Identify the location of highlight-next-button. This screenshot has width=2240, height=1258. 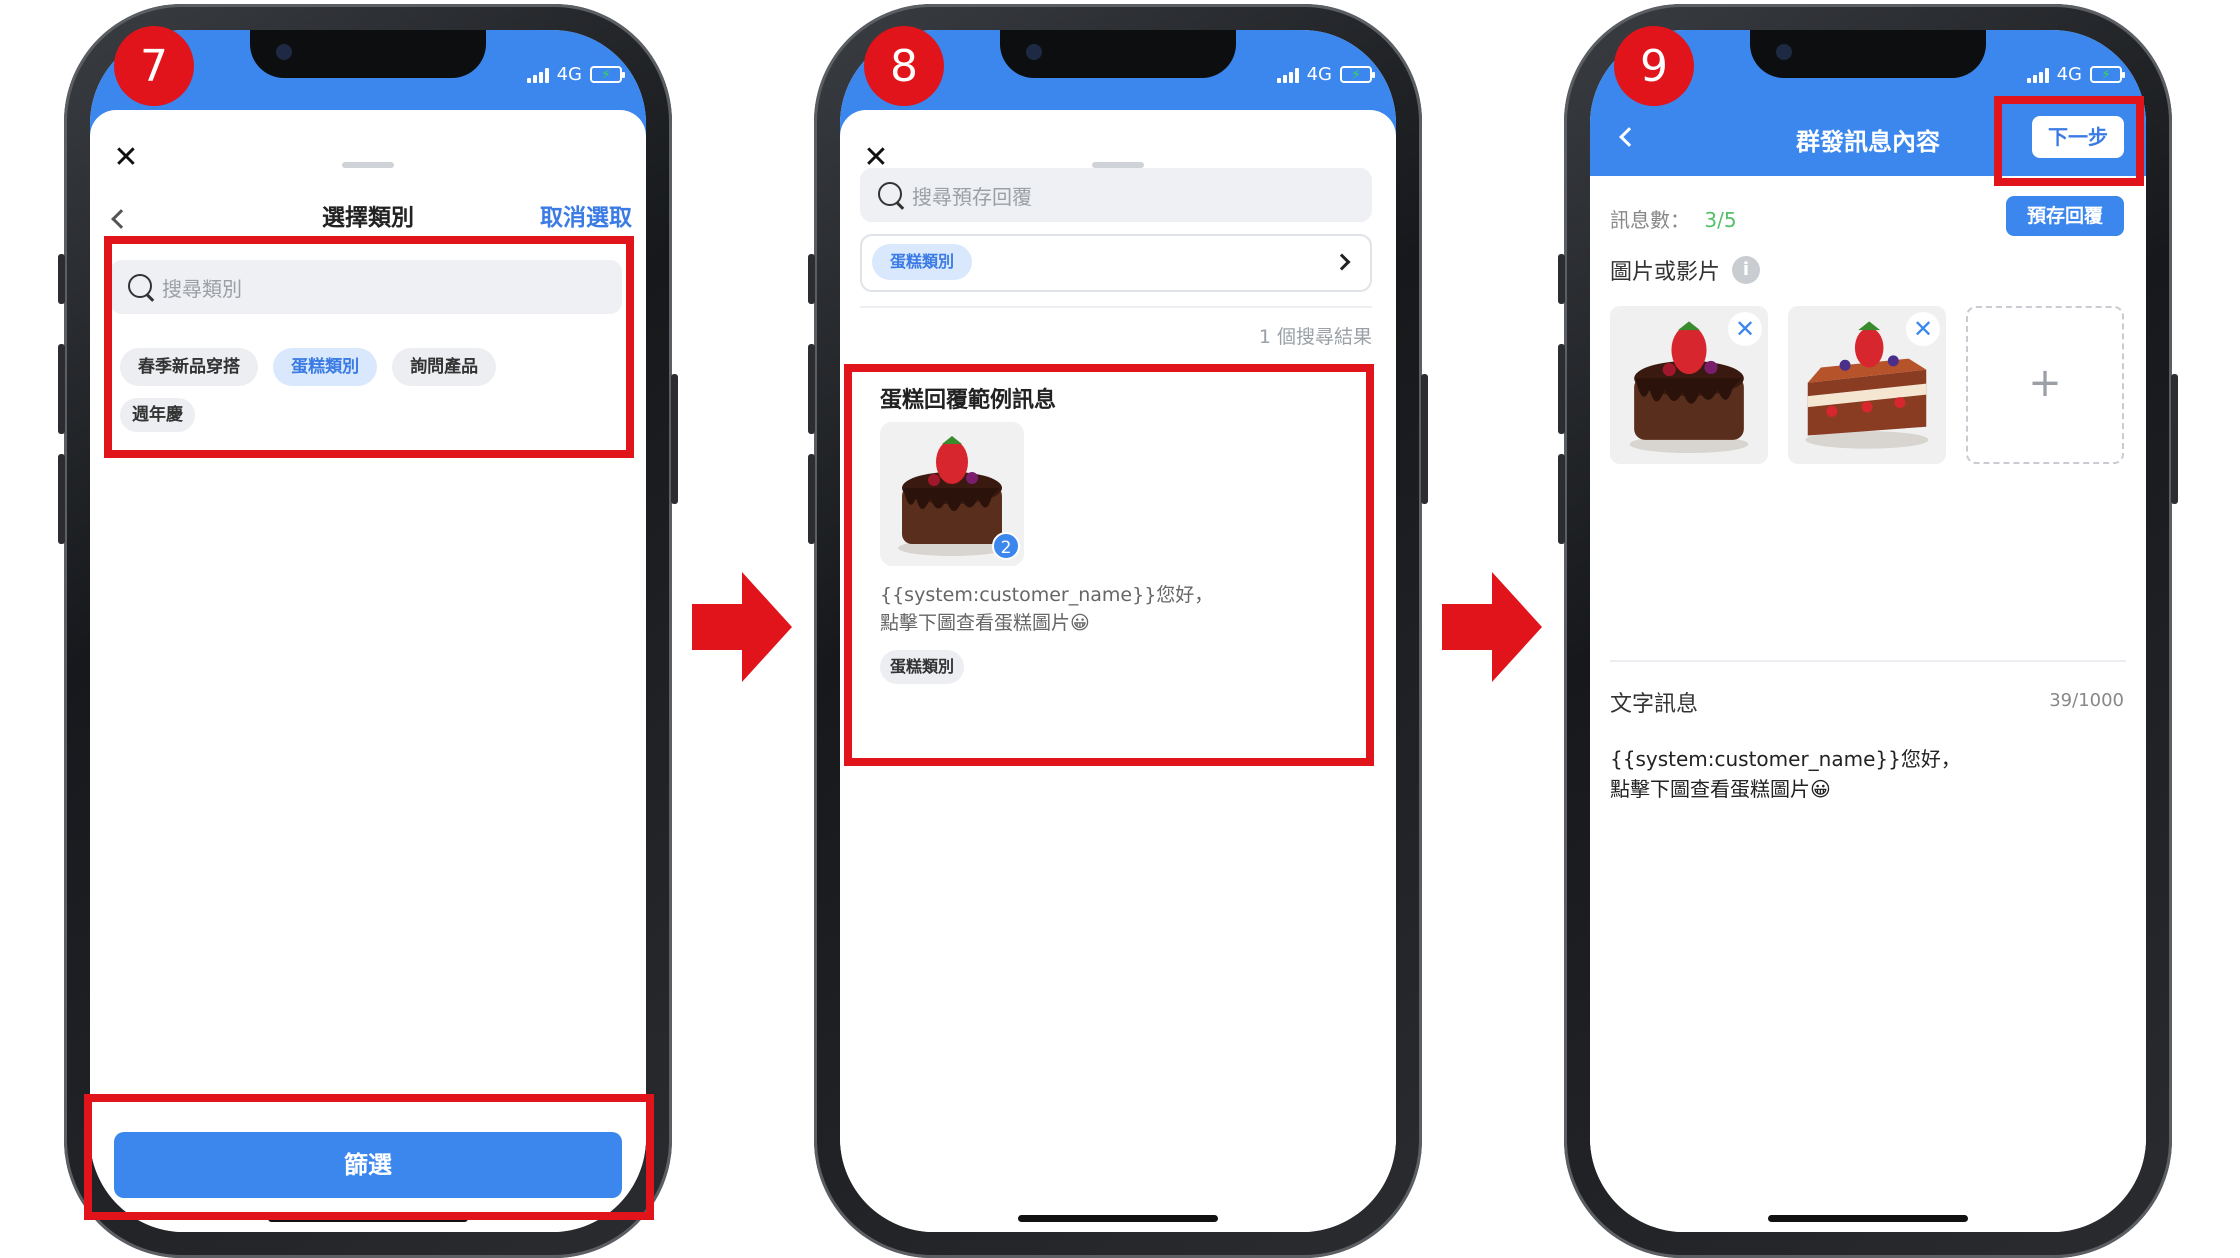
(2069, 141).